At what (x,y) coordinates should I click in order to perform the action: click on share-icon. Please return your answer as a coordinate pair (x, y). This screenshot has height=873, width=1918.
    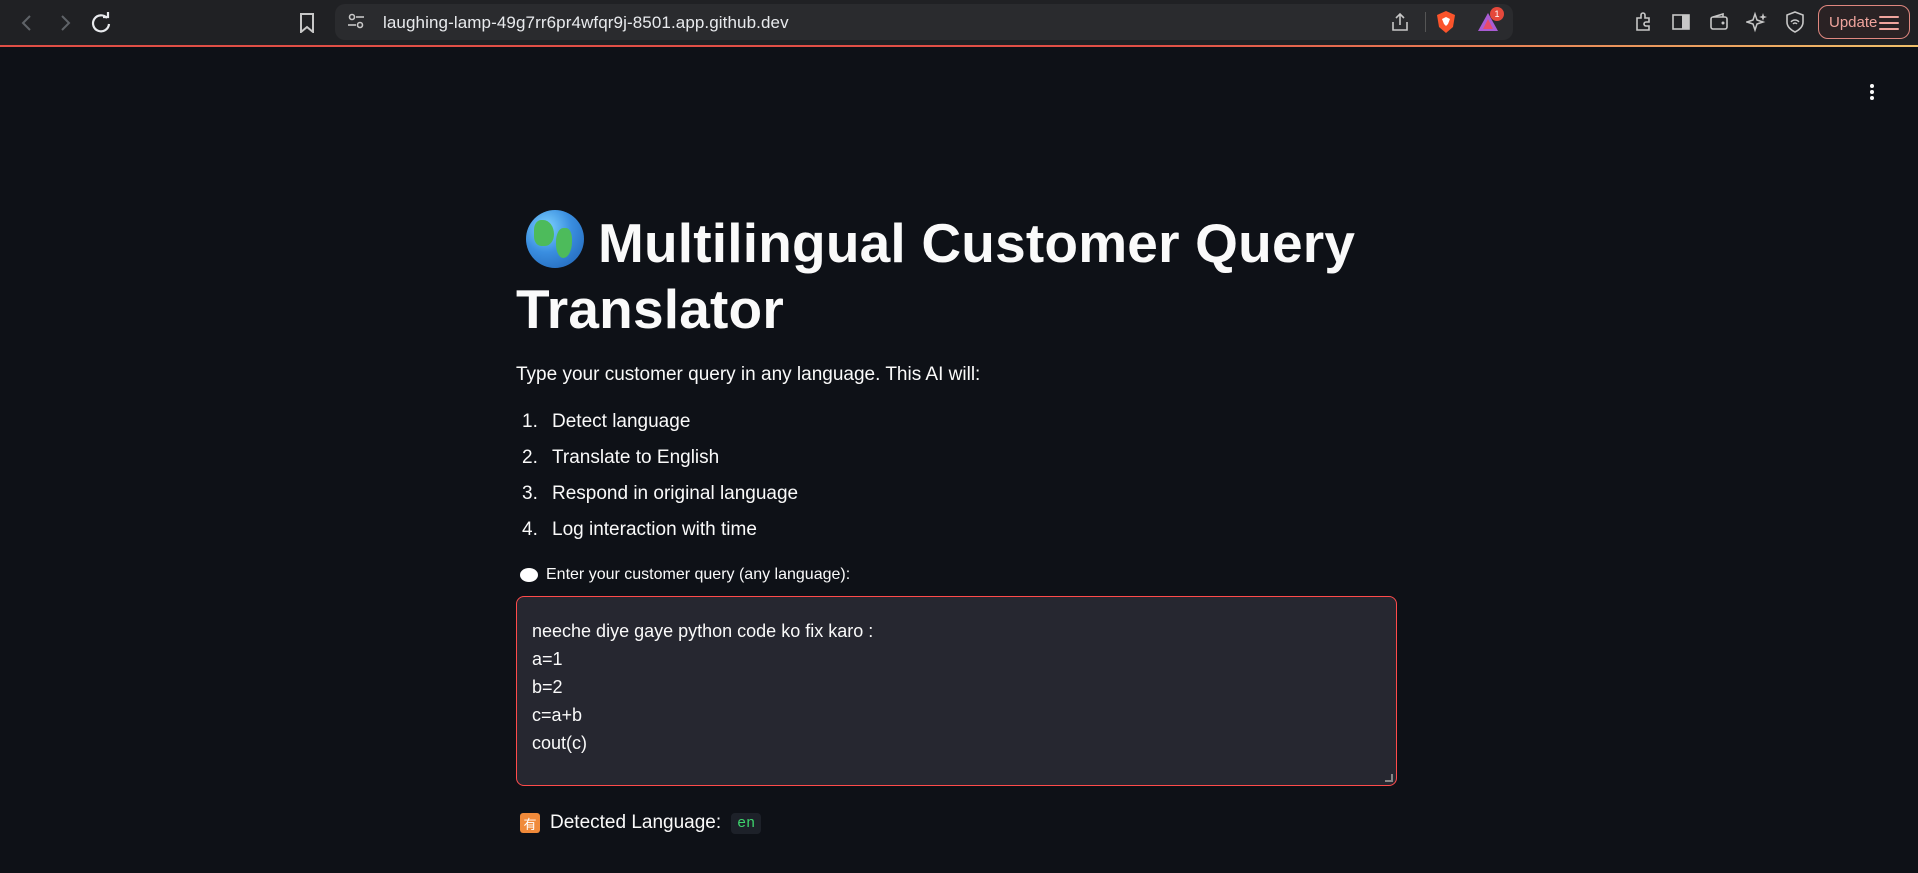
    Looking at the image, I should click on (1400, 22).